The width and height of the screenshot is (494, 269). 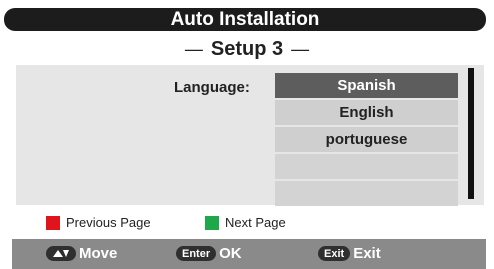 I want to click on language-label: Language:, so click(x=212, y=87).